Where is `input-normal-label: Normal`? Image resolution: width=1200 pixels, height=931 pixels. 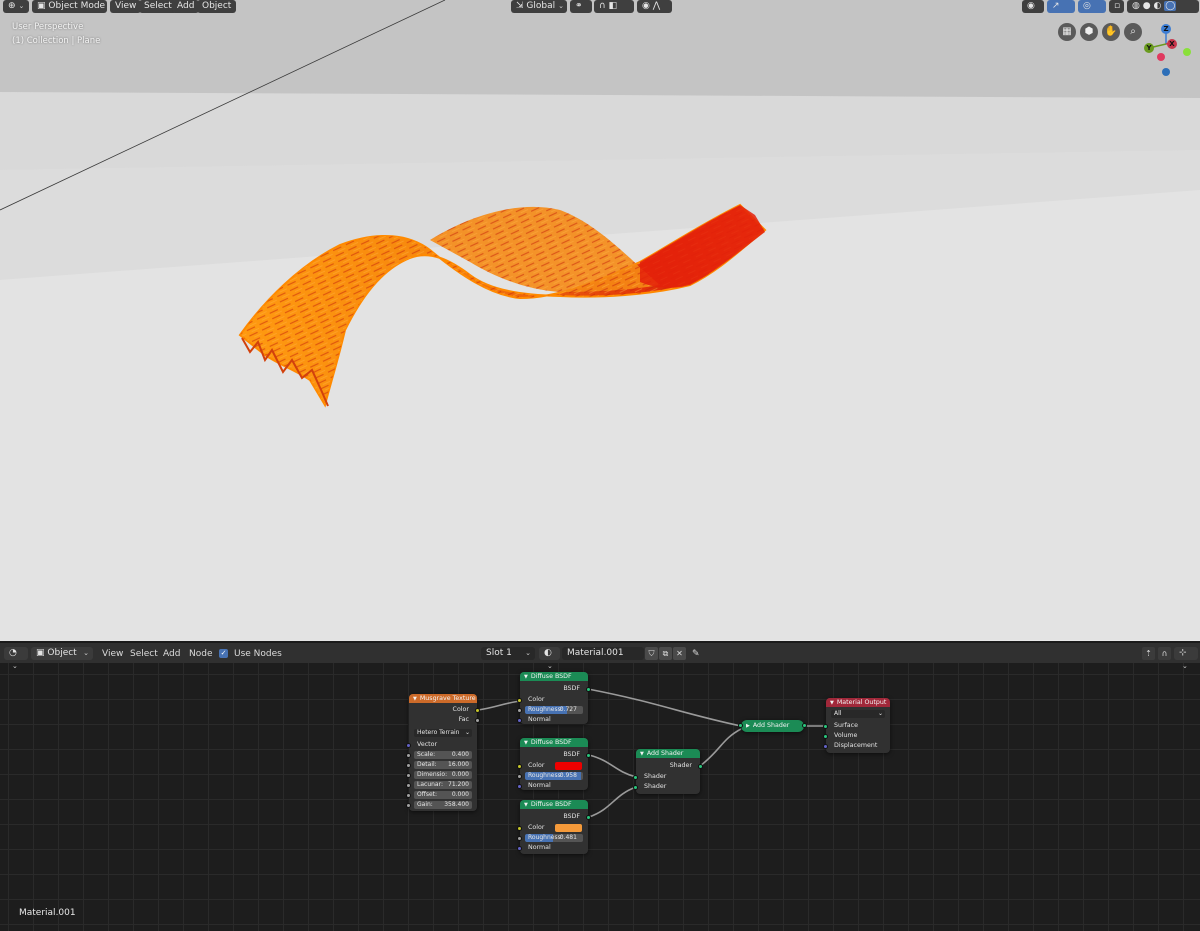 input-normal-label: Normal is located at coordinates (539, 785).